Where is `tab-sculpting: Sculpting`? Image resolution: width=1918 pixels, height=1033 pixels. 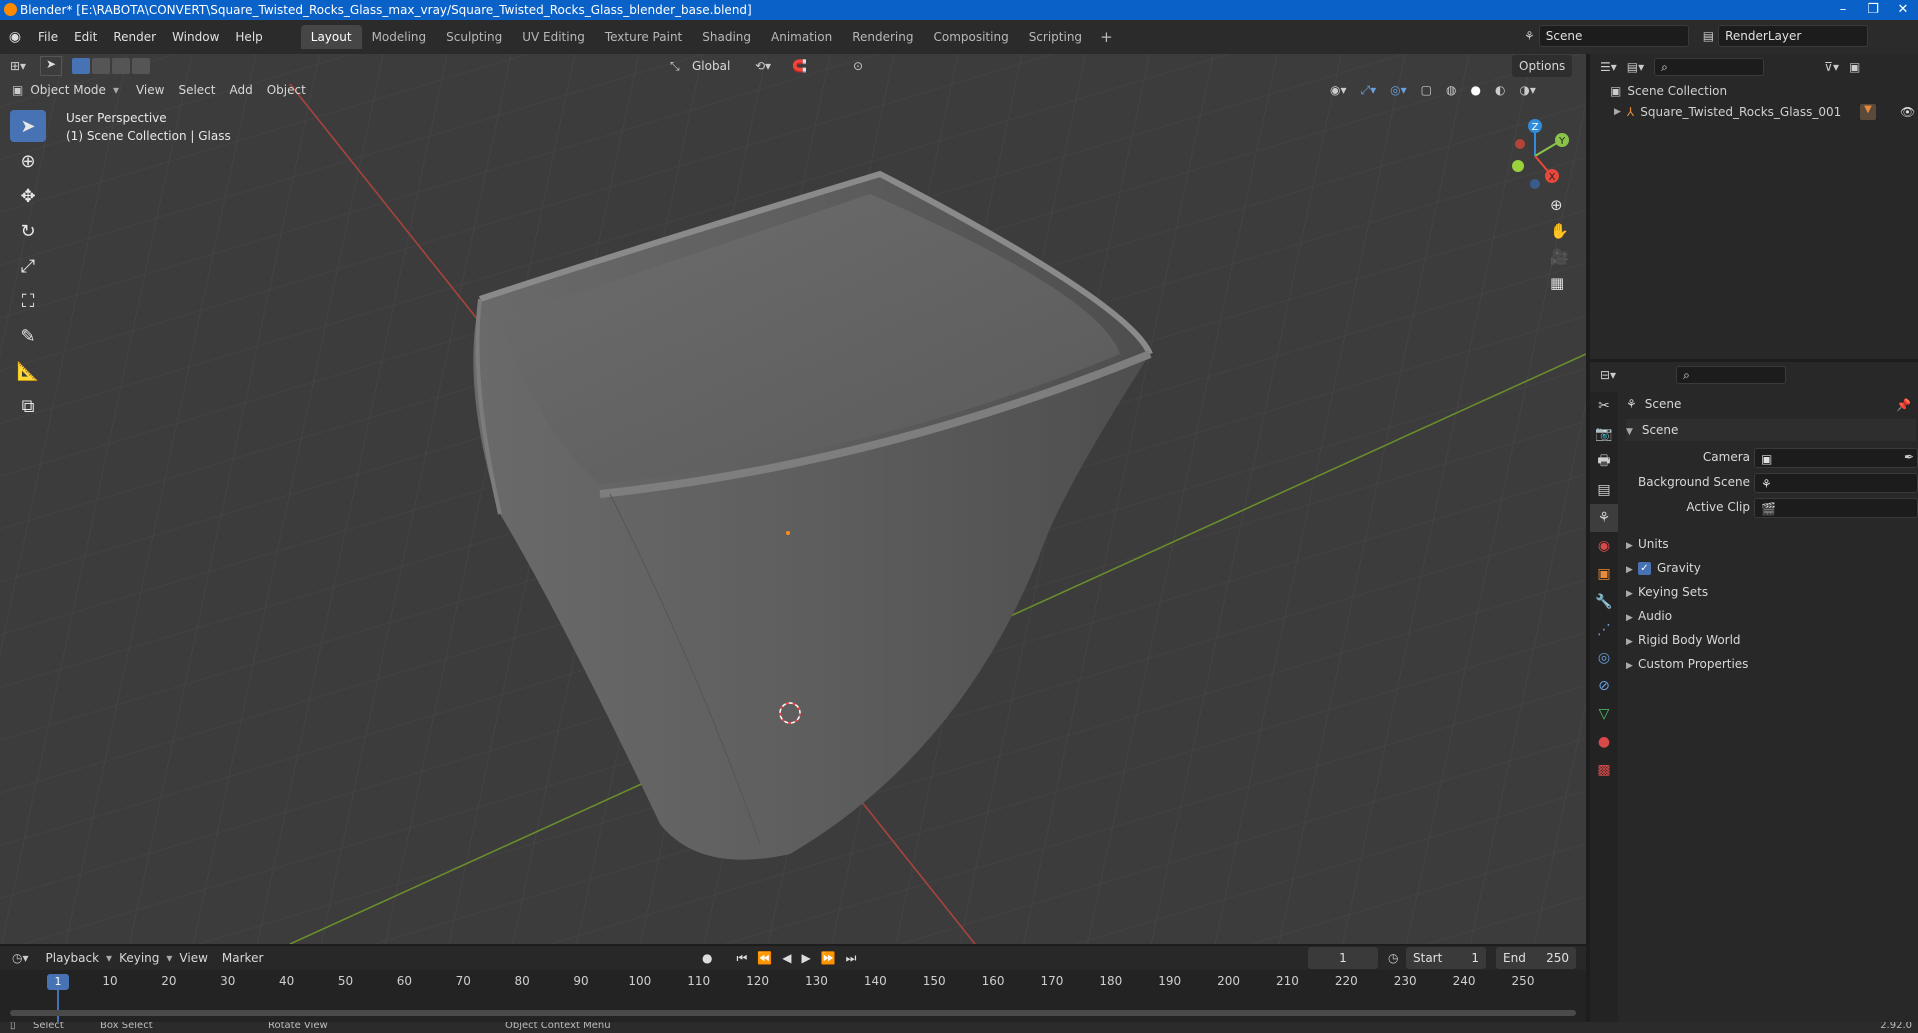 tab-sculpting: Sculpting is located at coordinates (474, 37).